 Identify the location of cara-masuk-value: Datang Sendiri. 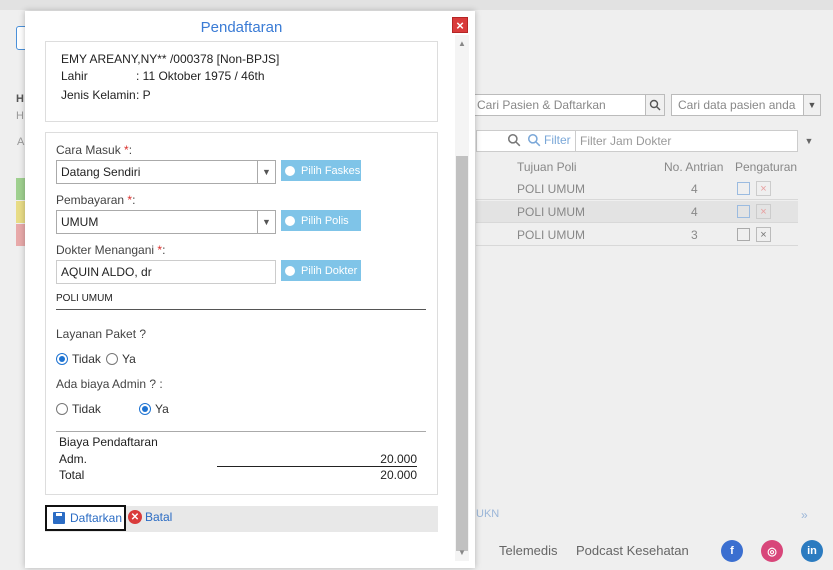
(101, 172).